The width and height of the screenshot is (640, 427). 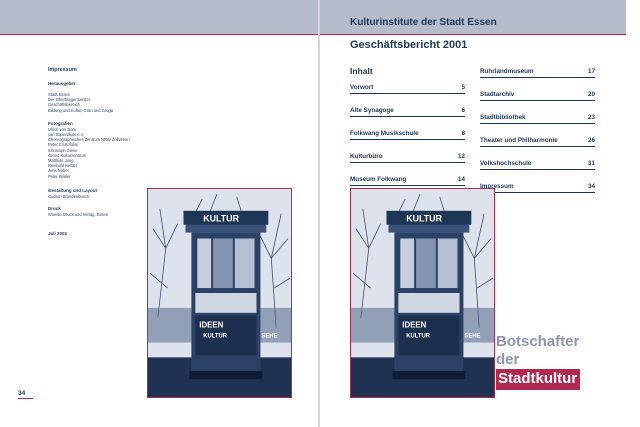 What do you see at coordinates (160, 17) in the screenshot?
I see `left-top-band` at bounding box center [160, 17].